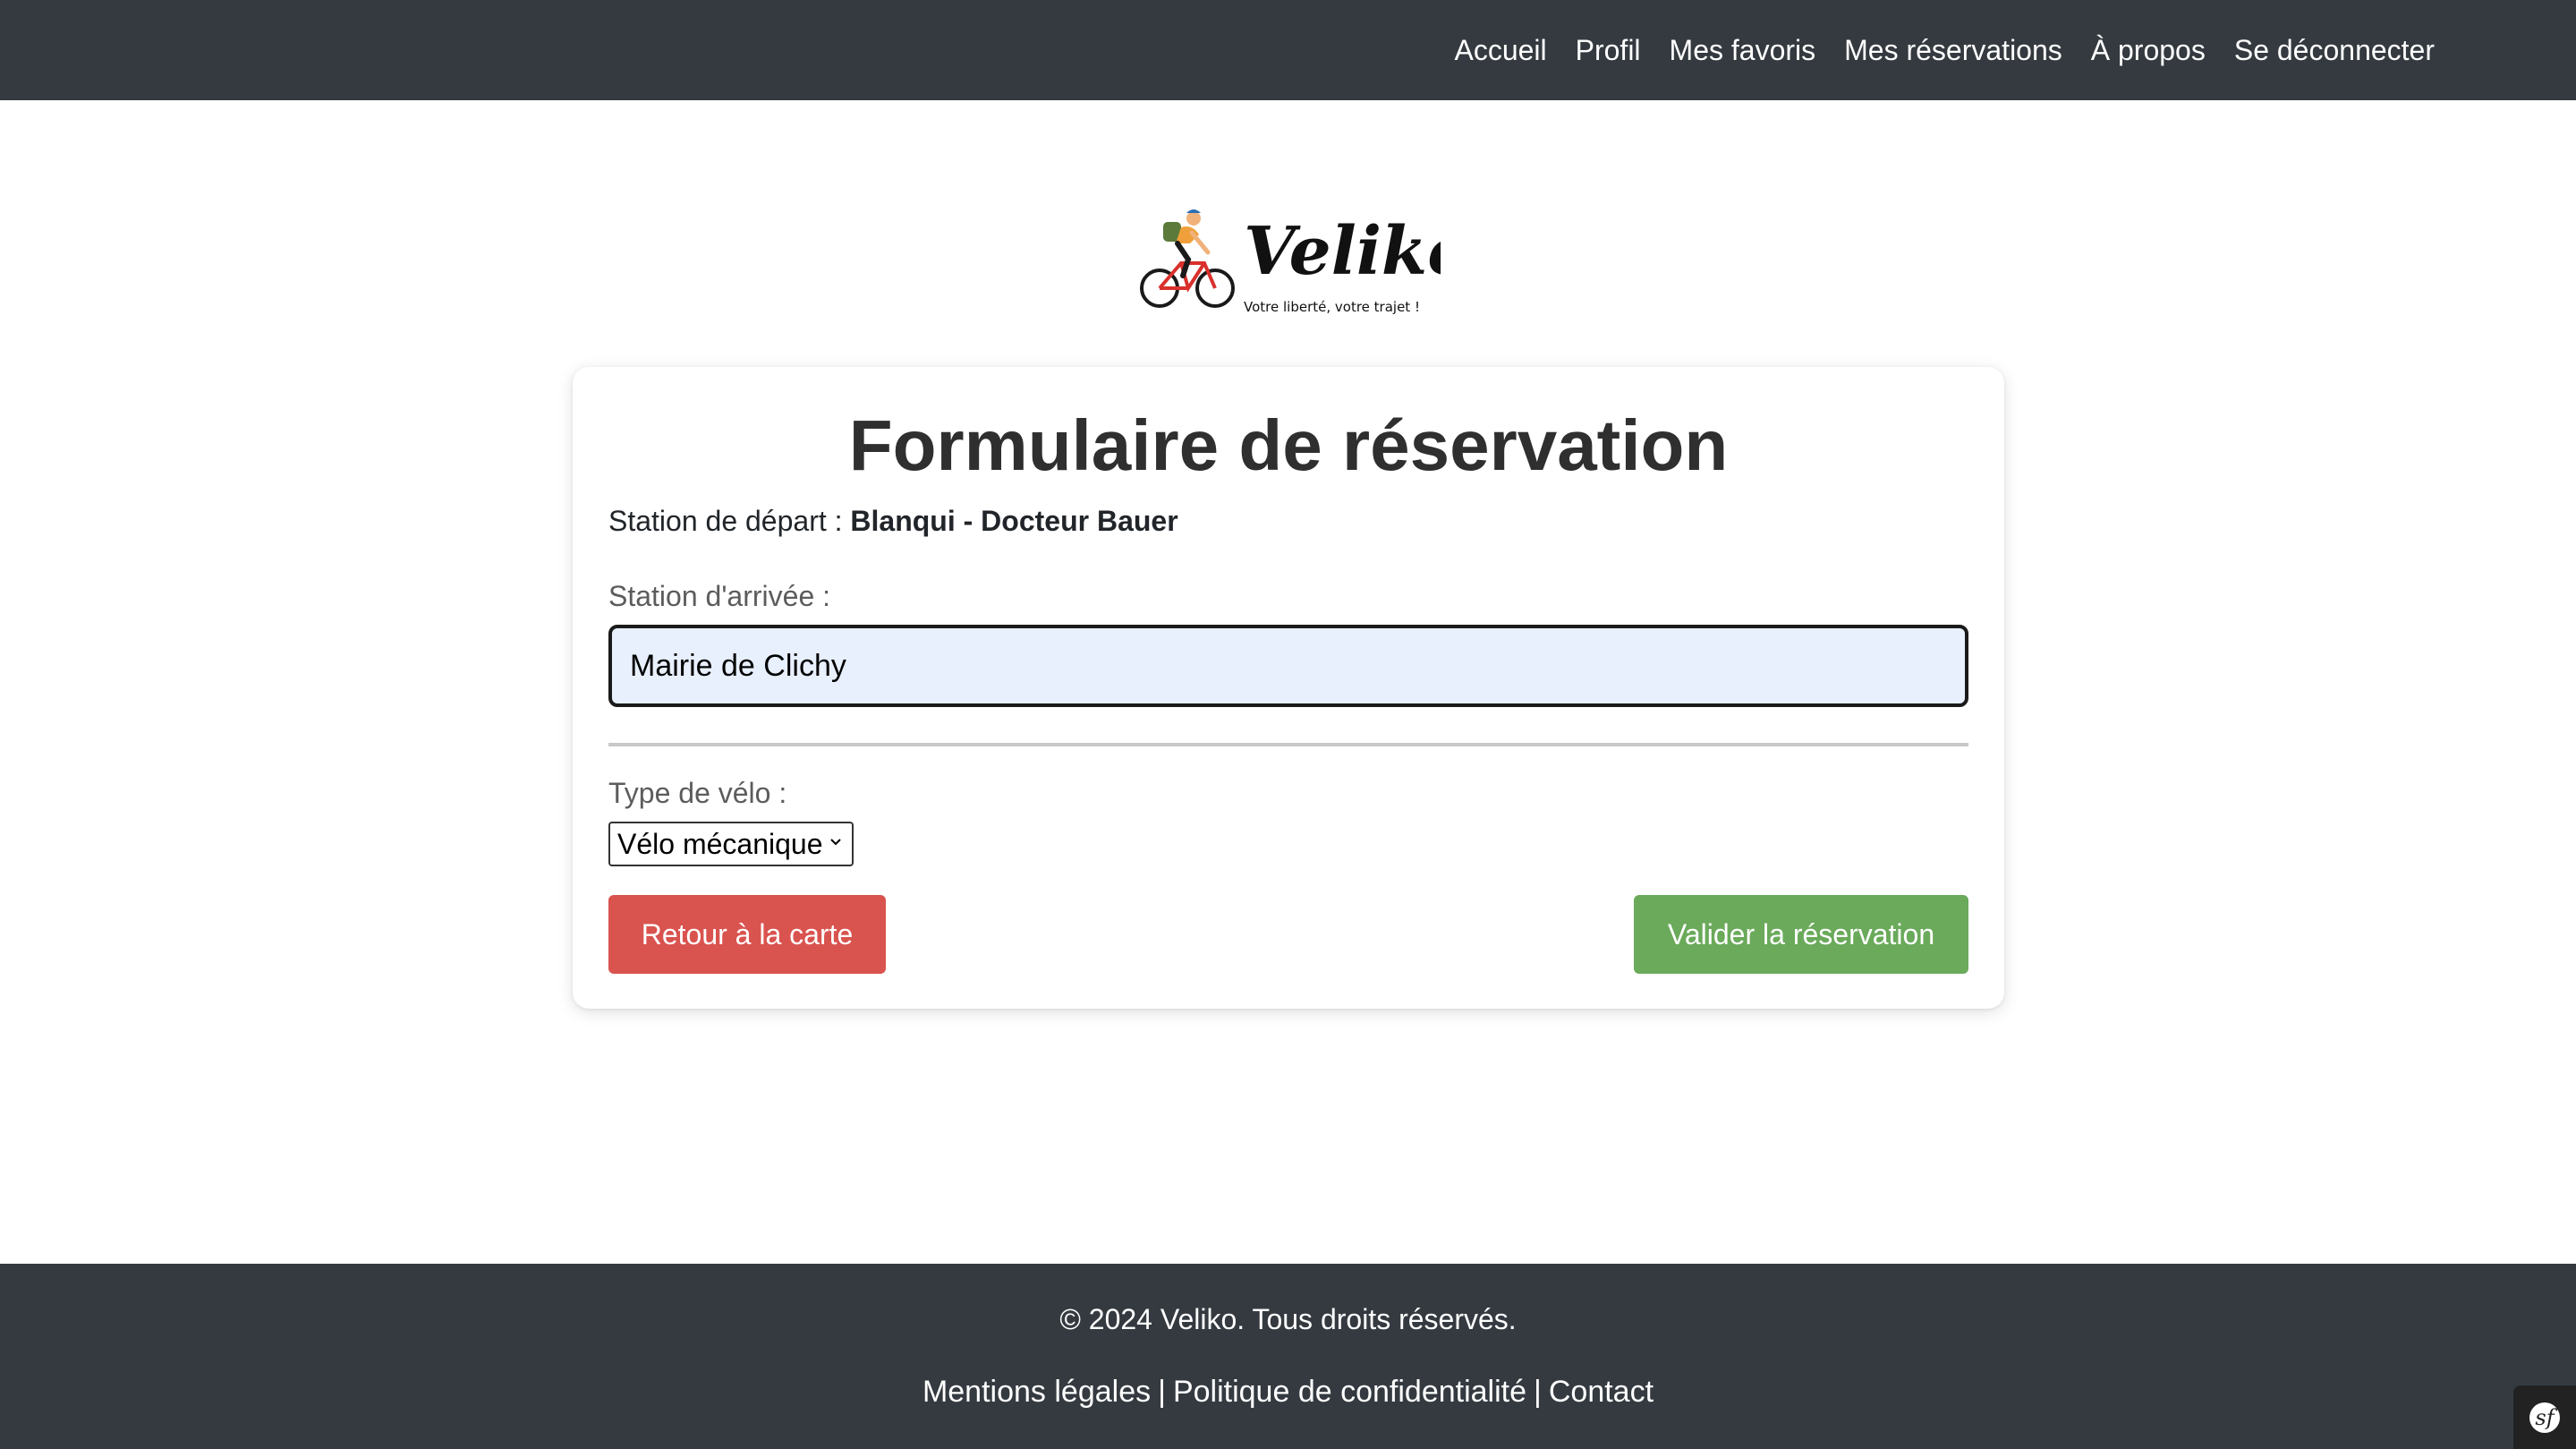 This screenshot has height=1449, width=2576. Describe the element at coordinates (1349, 1392) in the screenshot. I see `footer-link-privacy: Politique de confidentialité` at that location.